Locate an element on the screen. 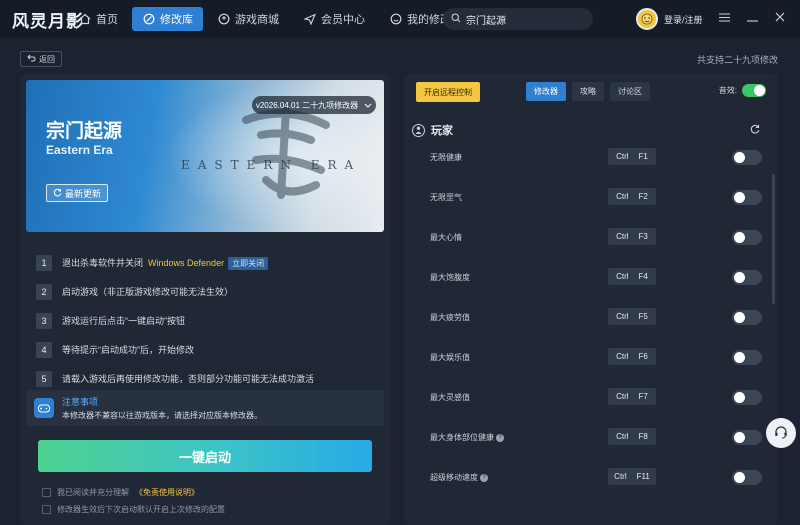  step-text: 退出杀毒软件并关闭 is located at coordinates (103, 262).